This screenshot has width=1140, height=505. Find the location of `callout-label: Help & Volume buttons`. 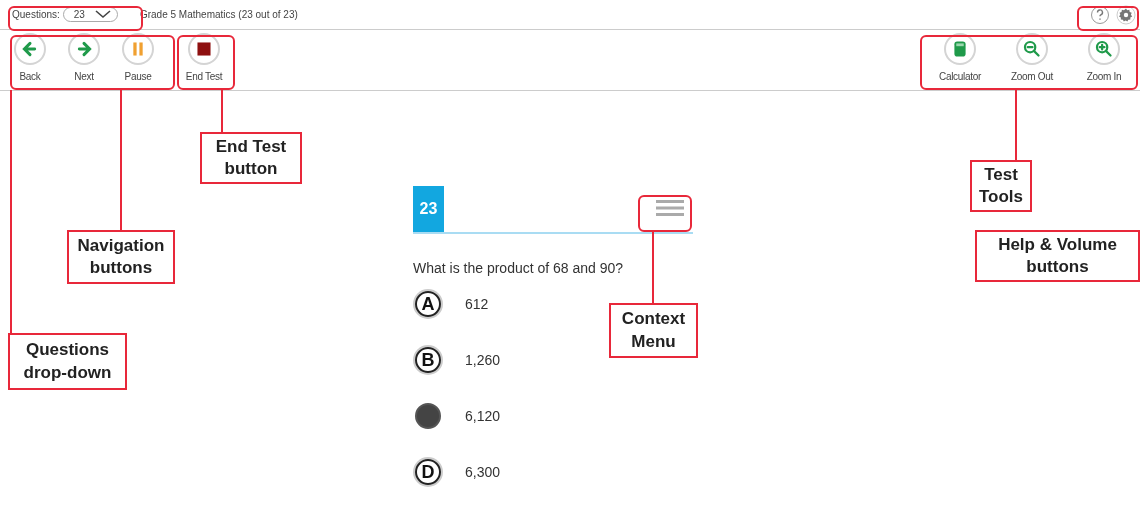

callout-label: Help & Volume buttons is located at coordinates (1057, 256).